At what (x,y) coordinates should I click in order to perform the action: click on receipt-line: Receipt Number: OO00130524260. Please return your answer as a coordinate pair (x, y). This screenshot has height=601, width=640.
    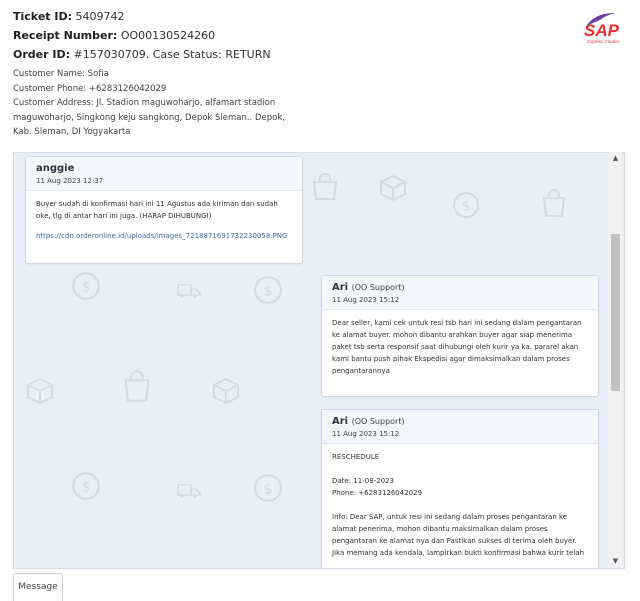
    Looking at the image, I should click on (293, 35).